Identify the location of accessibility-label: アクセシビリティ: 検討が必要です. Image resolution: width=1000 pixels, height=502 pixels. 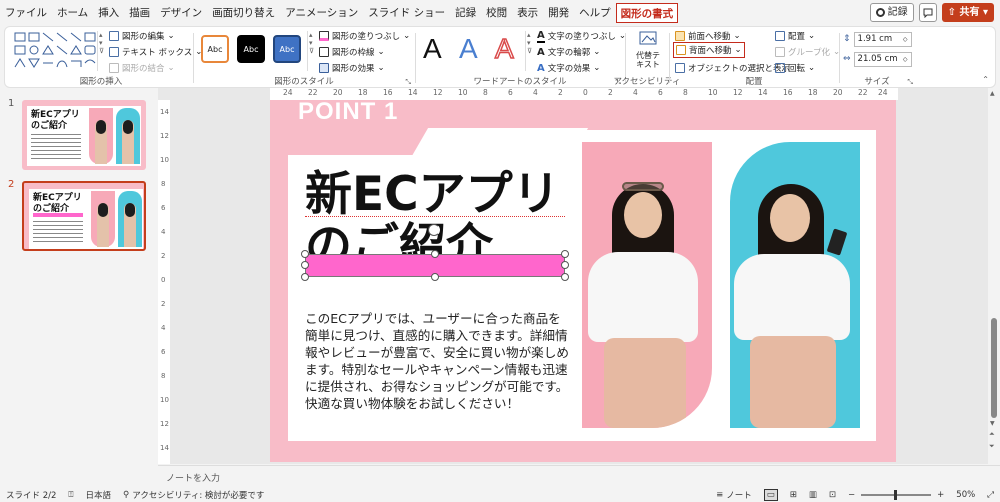
(198, 495).